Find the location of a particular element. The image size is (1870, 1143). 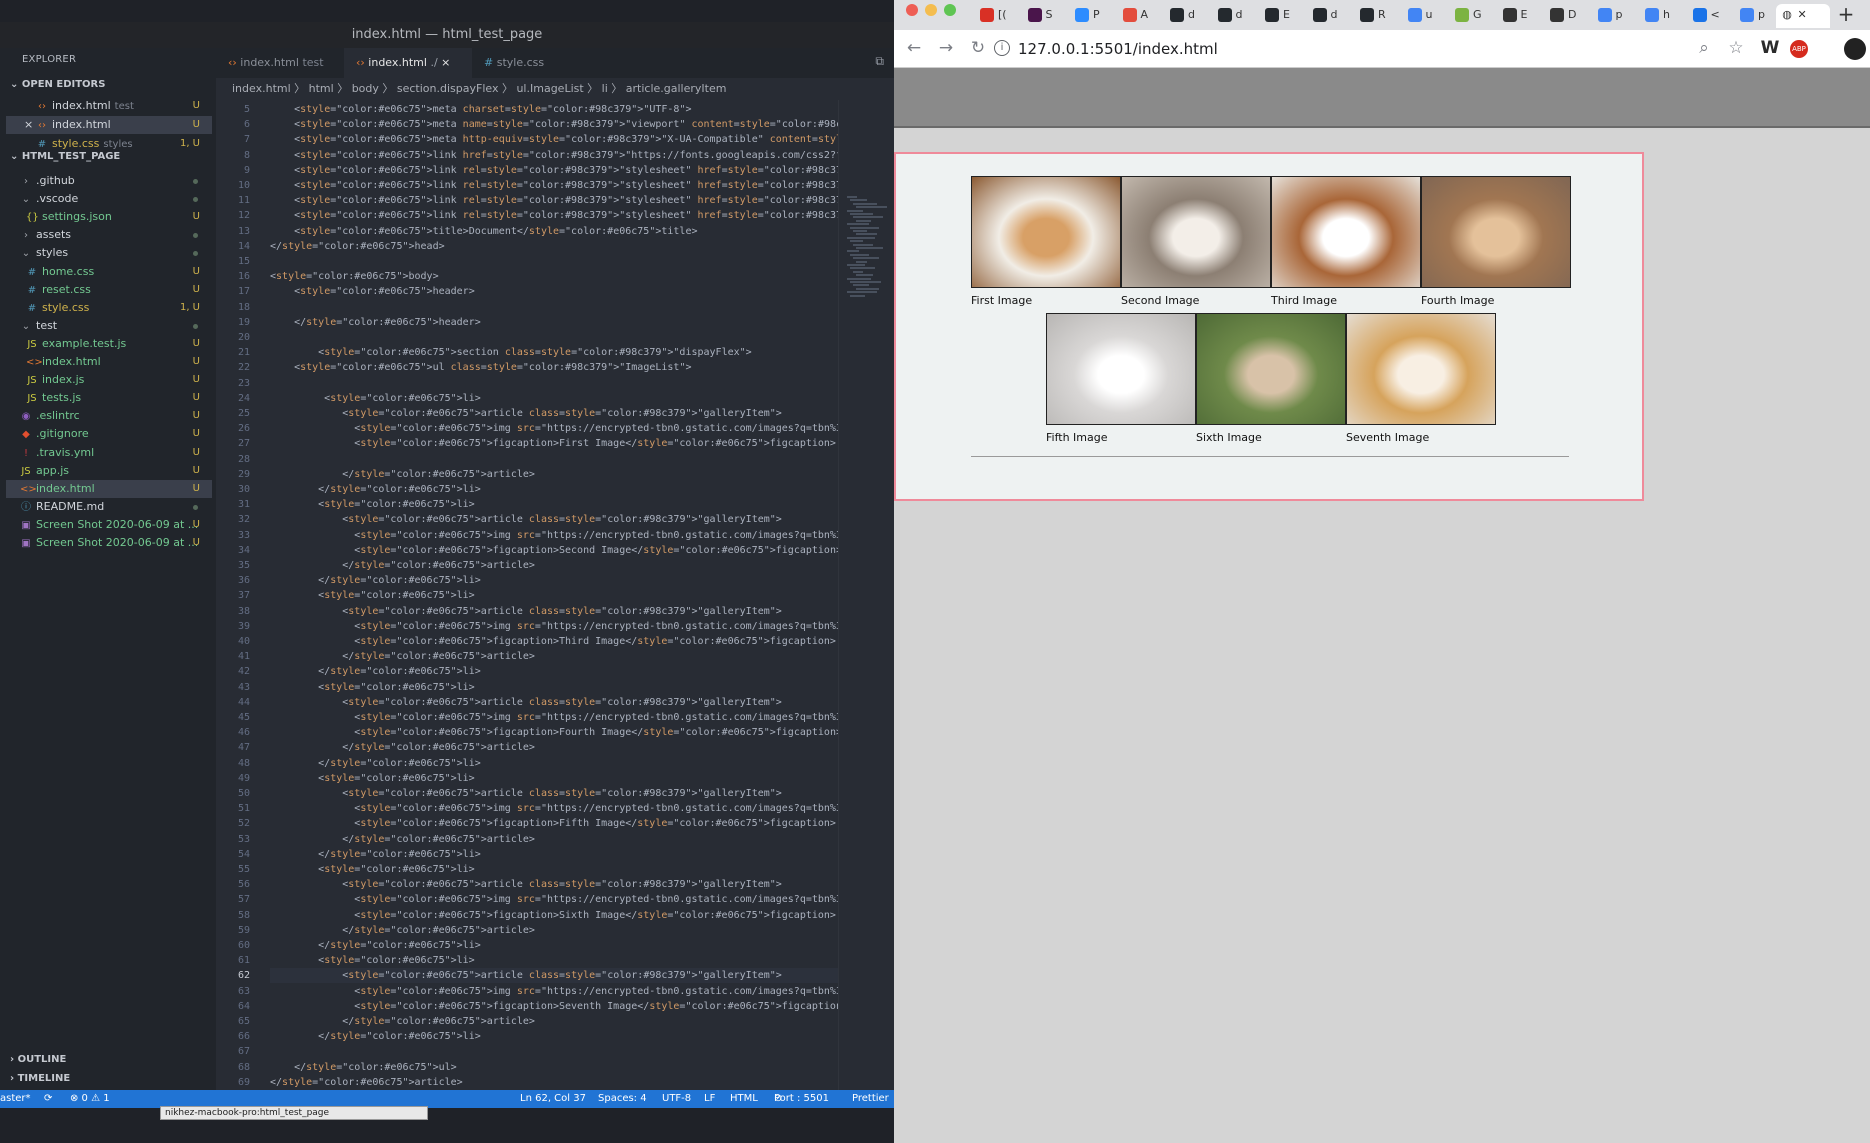

browser-close-button is located at coordinates (912, 10).